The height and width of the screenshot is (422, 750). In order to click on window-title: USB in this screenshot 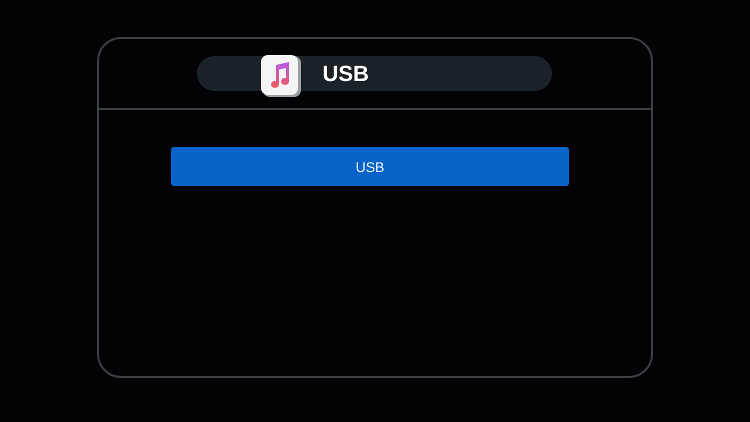, I will do `click(345, 73)`.